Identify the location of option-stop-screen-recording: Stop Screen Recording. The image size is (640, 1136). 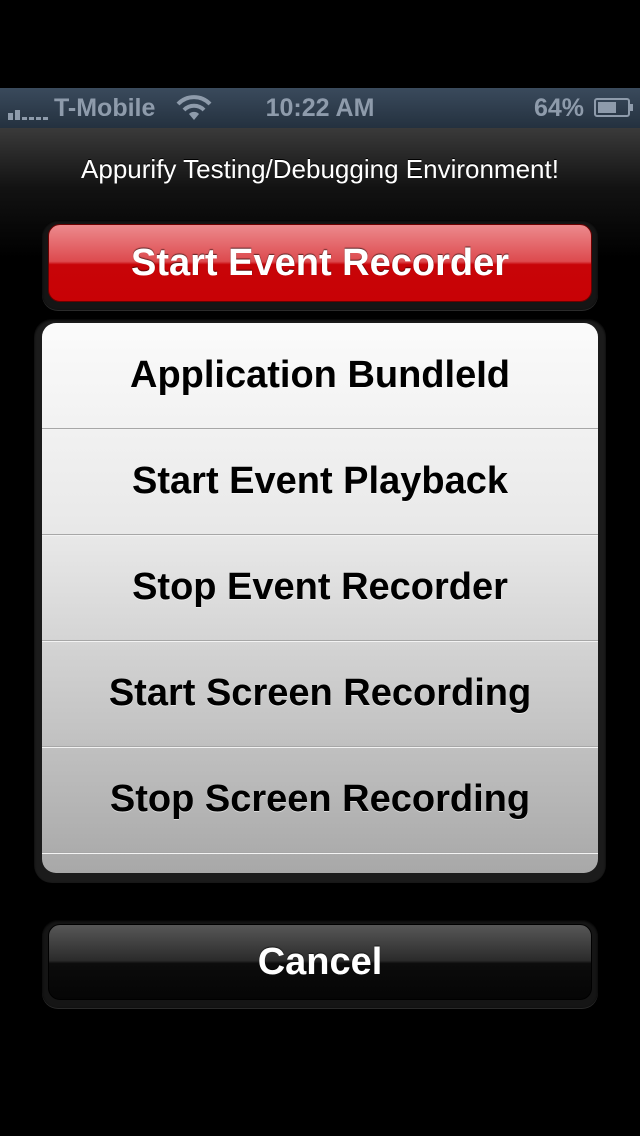
(320, 800).